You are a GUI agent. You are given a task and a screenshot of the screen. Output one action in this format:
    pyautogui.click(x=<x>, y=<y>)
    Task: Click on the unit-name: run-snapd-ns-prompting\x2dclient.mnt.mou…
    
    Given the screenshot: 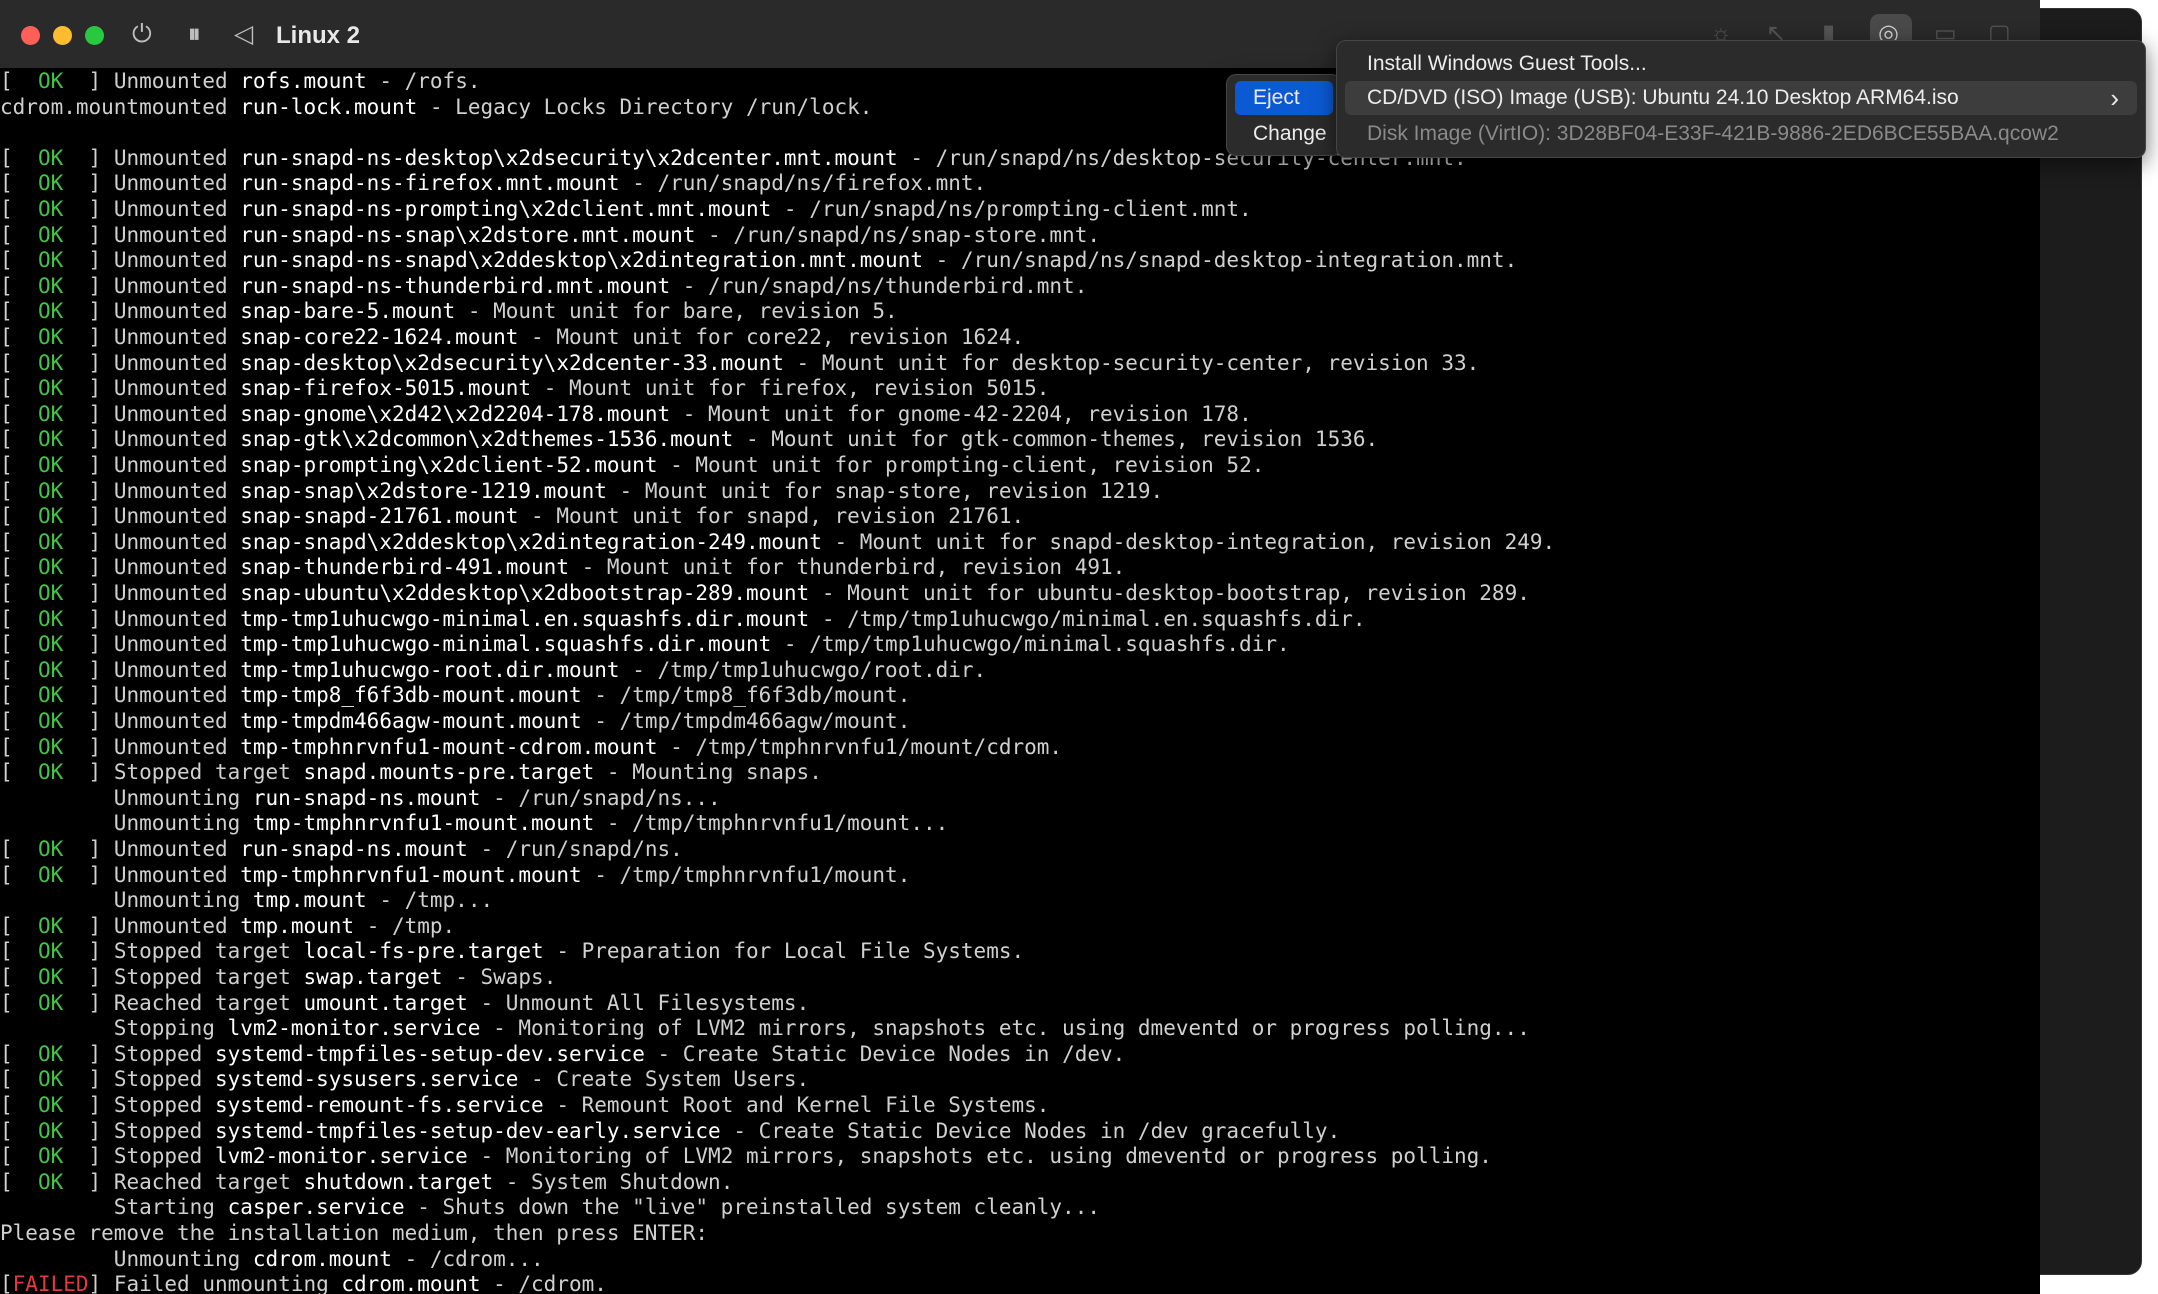 What is the action you would take?
    pyautogui.click(x=506, y=209)
    